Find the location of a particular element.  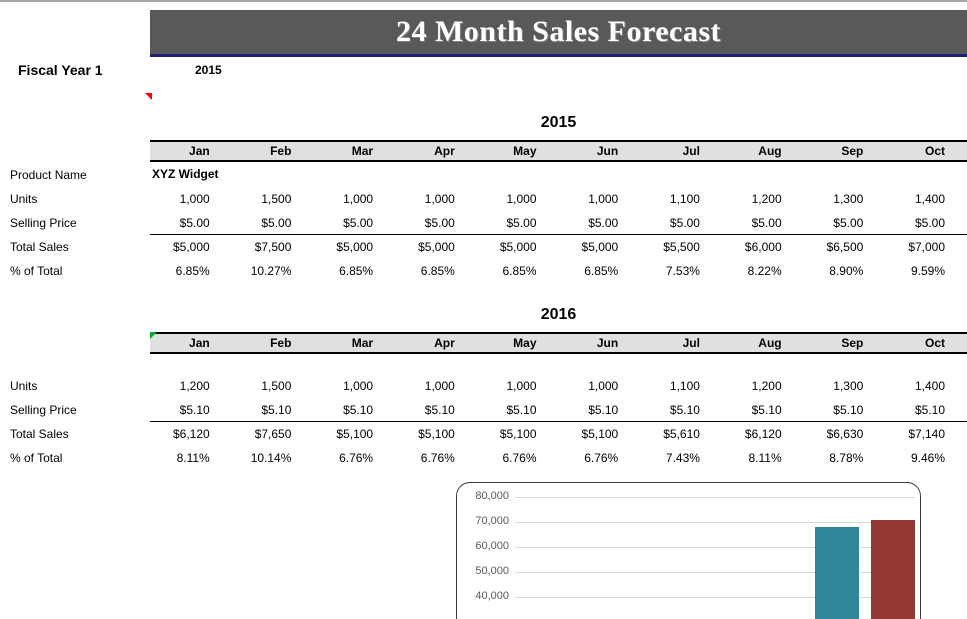

product-name-value-2015: XYZ Widget is located at coordinates (185, 174).